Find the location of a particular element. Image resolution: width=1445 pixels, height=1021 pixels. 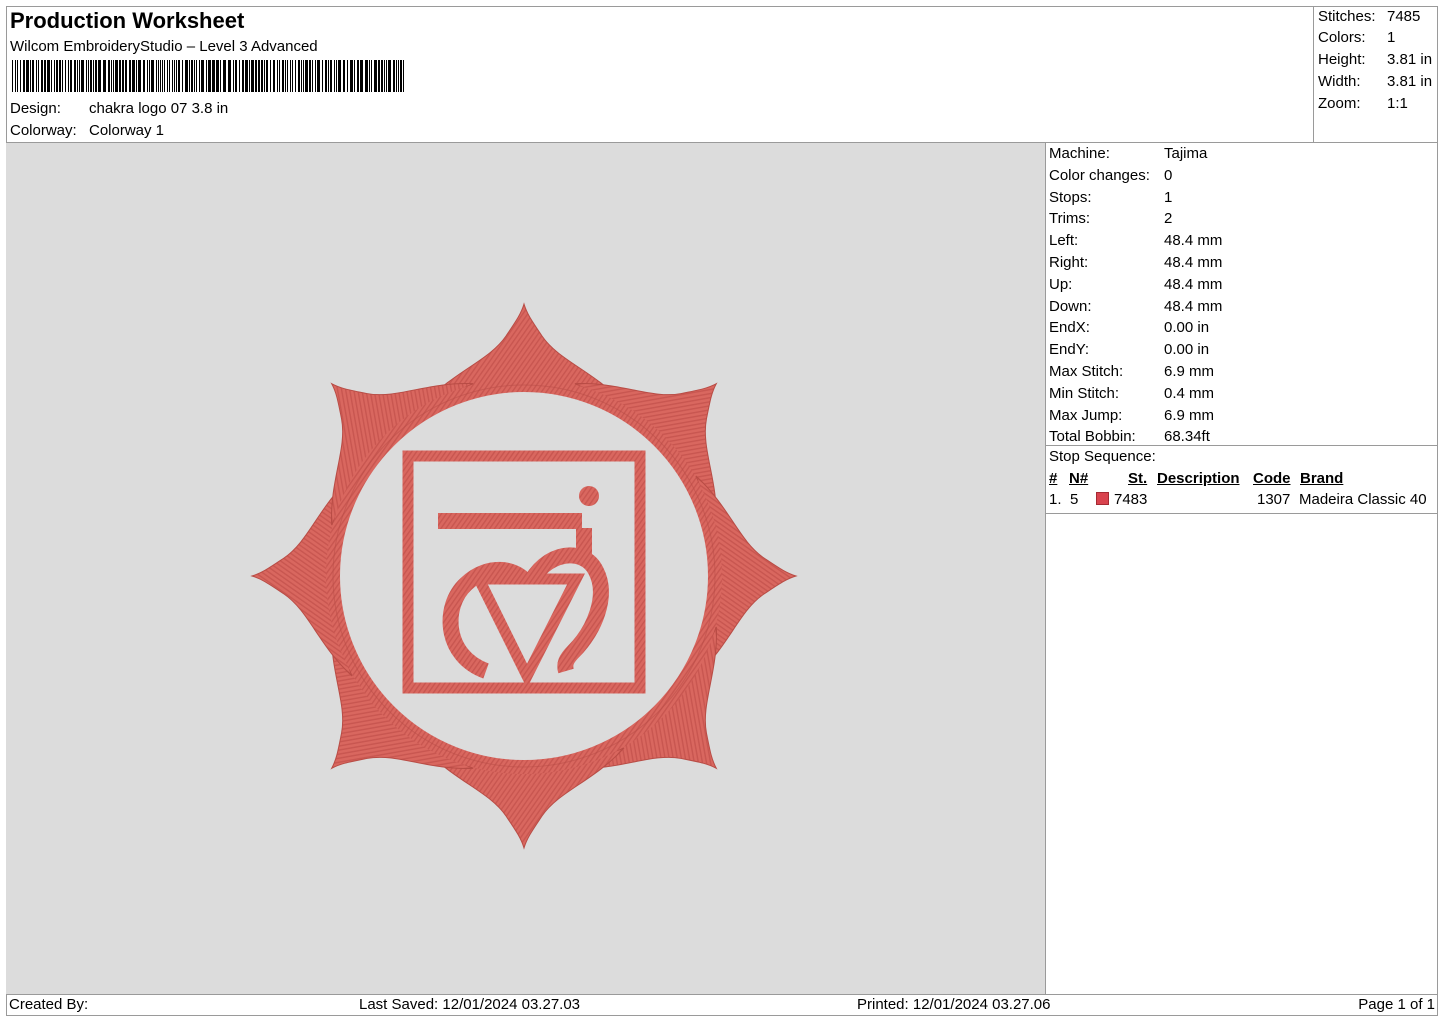

row-st: 7483 is located at coordinates (1131, 499).